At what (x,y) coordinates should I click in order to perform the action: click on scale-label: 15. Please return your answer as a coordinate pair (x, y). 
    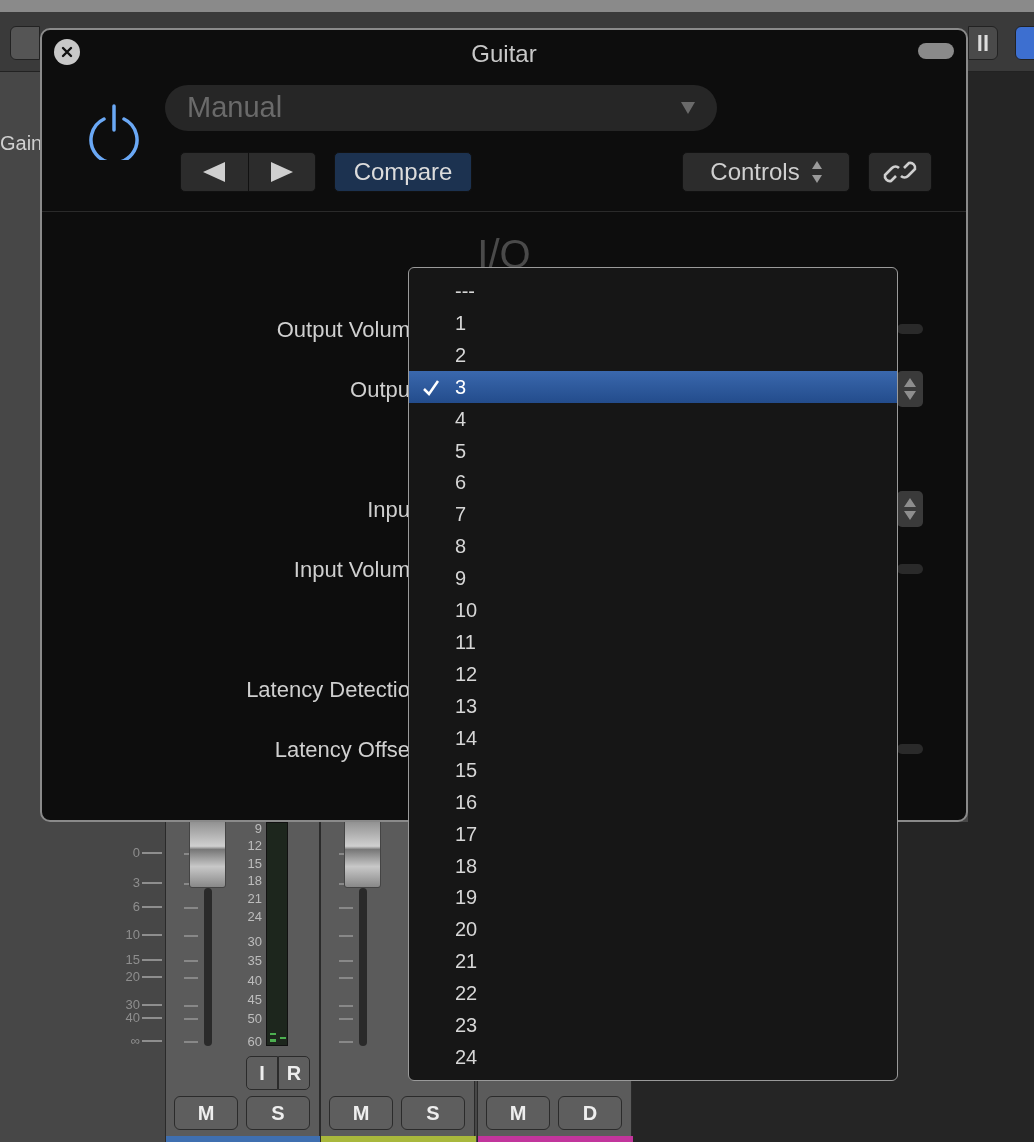
    Looking at the image, I should click on (132, 960).